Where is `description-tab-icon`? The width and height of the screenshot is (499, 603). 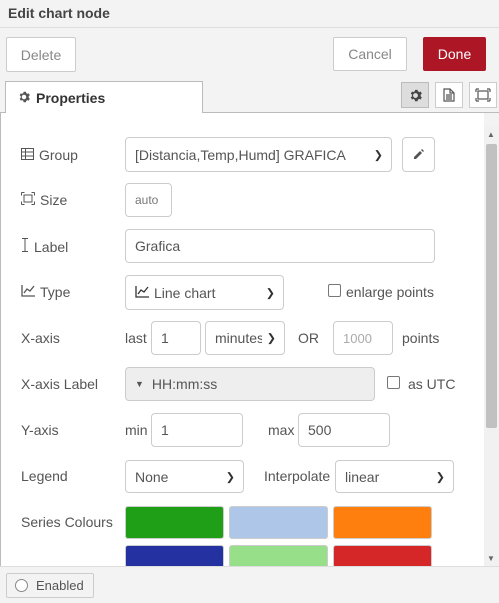 description-tab-icon is located at coordinates (449, 95).